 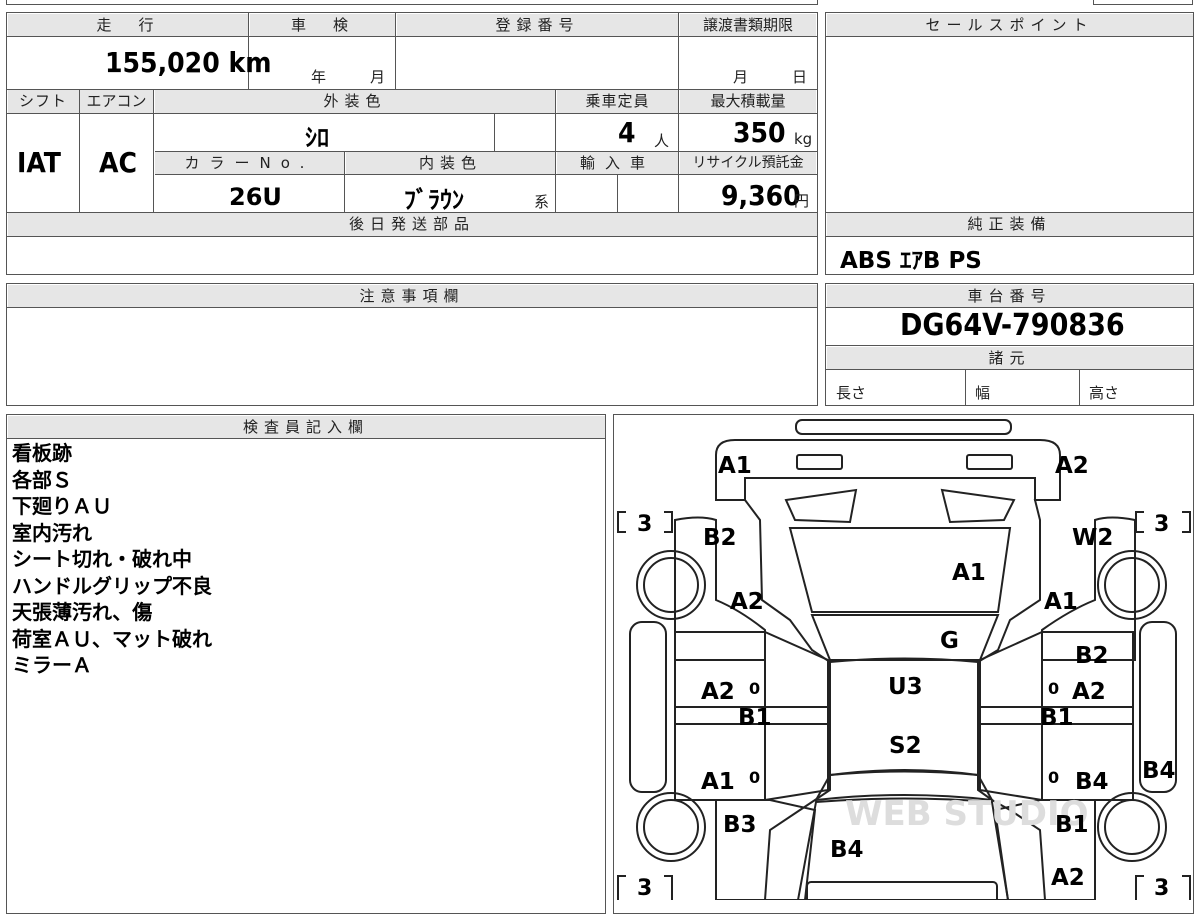 What do you see at coordinates (1159, 771) in the screenshot?
I see `mark-right-side: B4` at bounding box center [1159, 771].